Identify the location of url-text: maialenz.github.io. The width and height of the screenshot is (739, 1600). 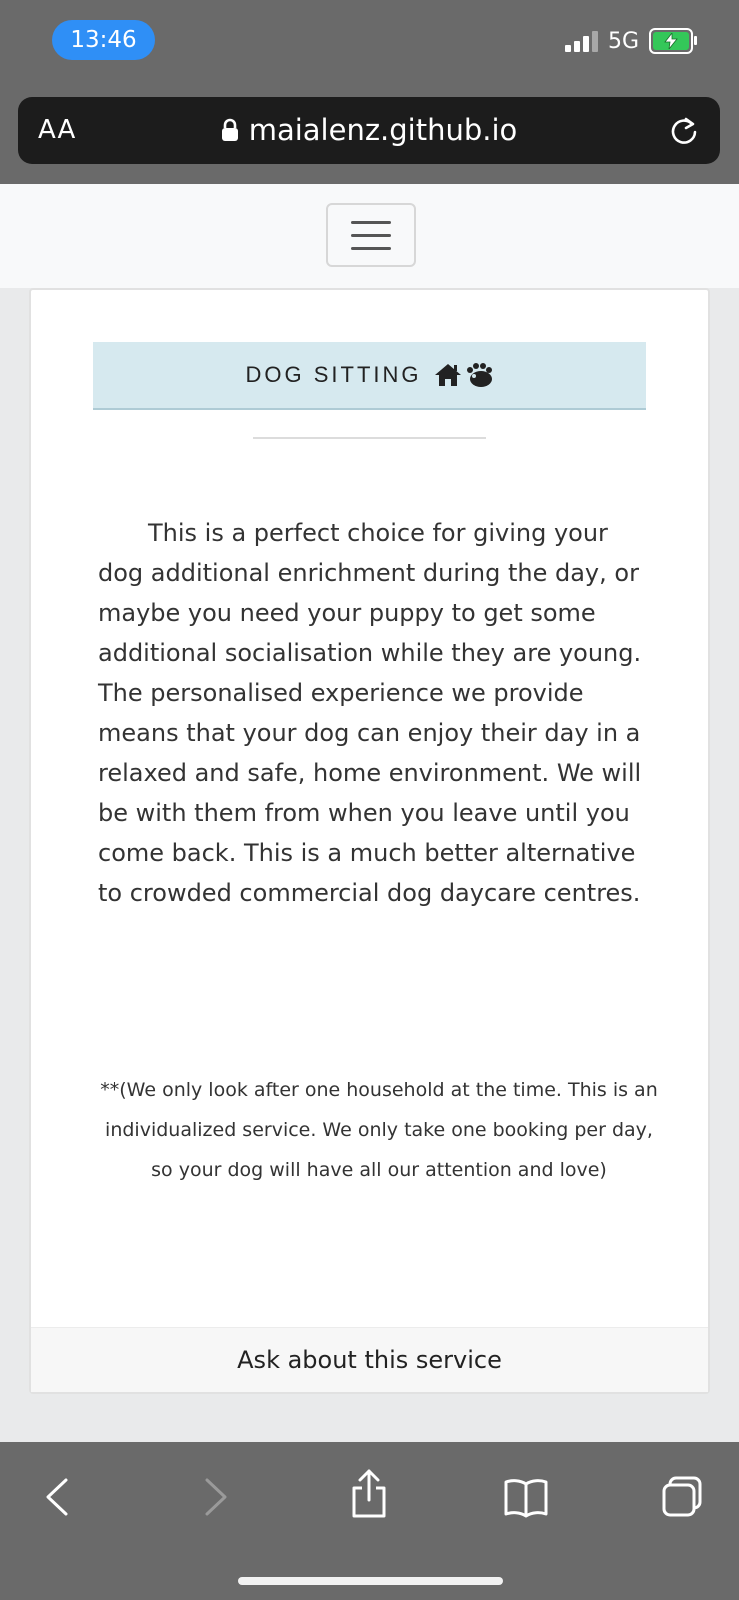
(383, 130).